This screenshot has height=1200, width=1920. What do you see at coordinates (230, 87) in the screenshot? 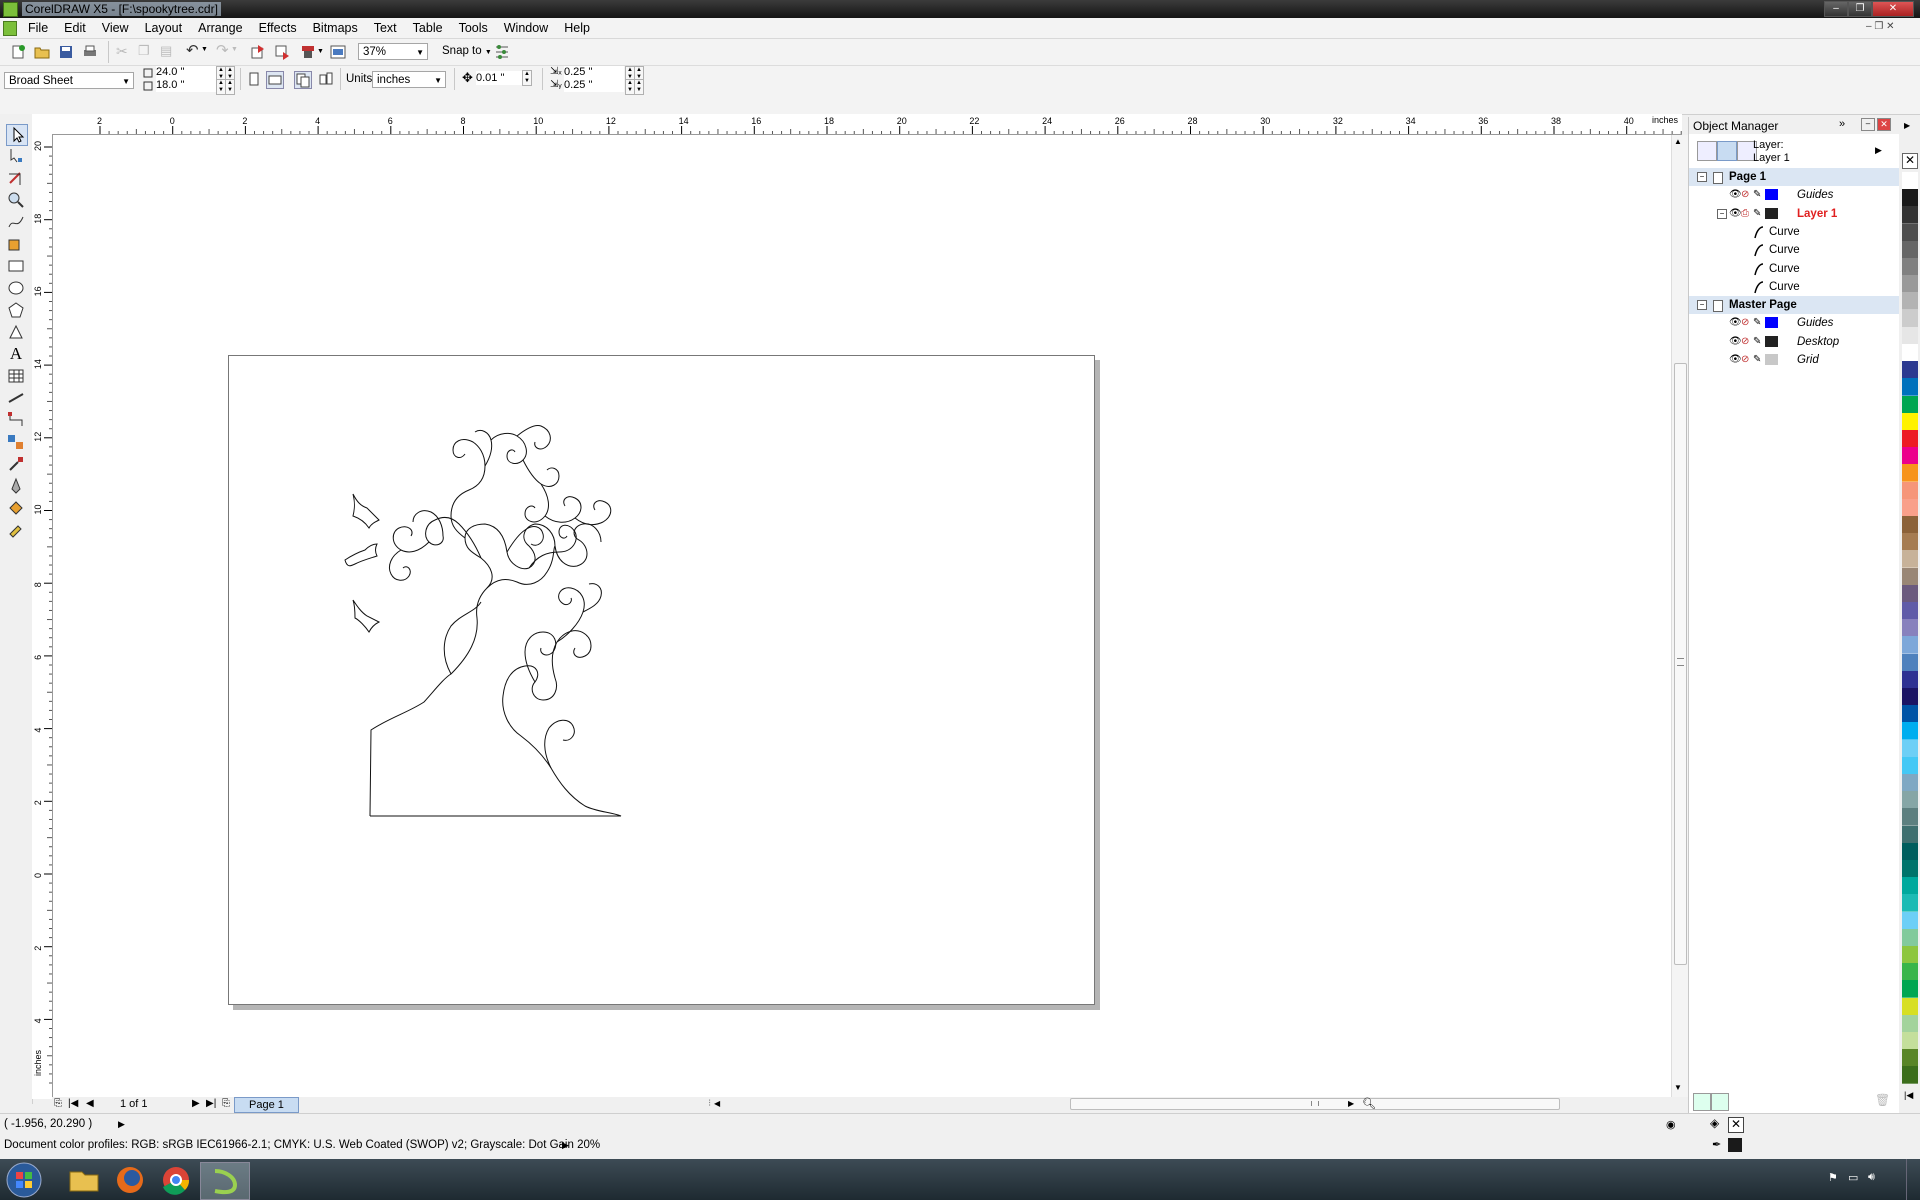
I see `height-spinner-b: ▲ ▼` at bounding box center [230, 87].